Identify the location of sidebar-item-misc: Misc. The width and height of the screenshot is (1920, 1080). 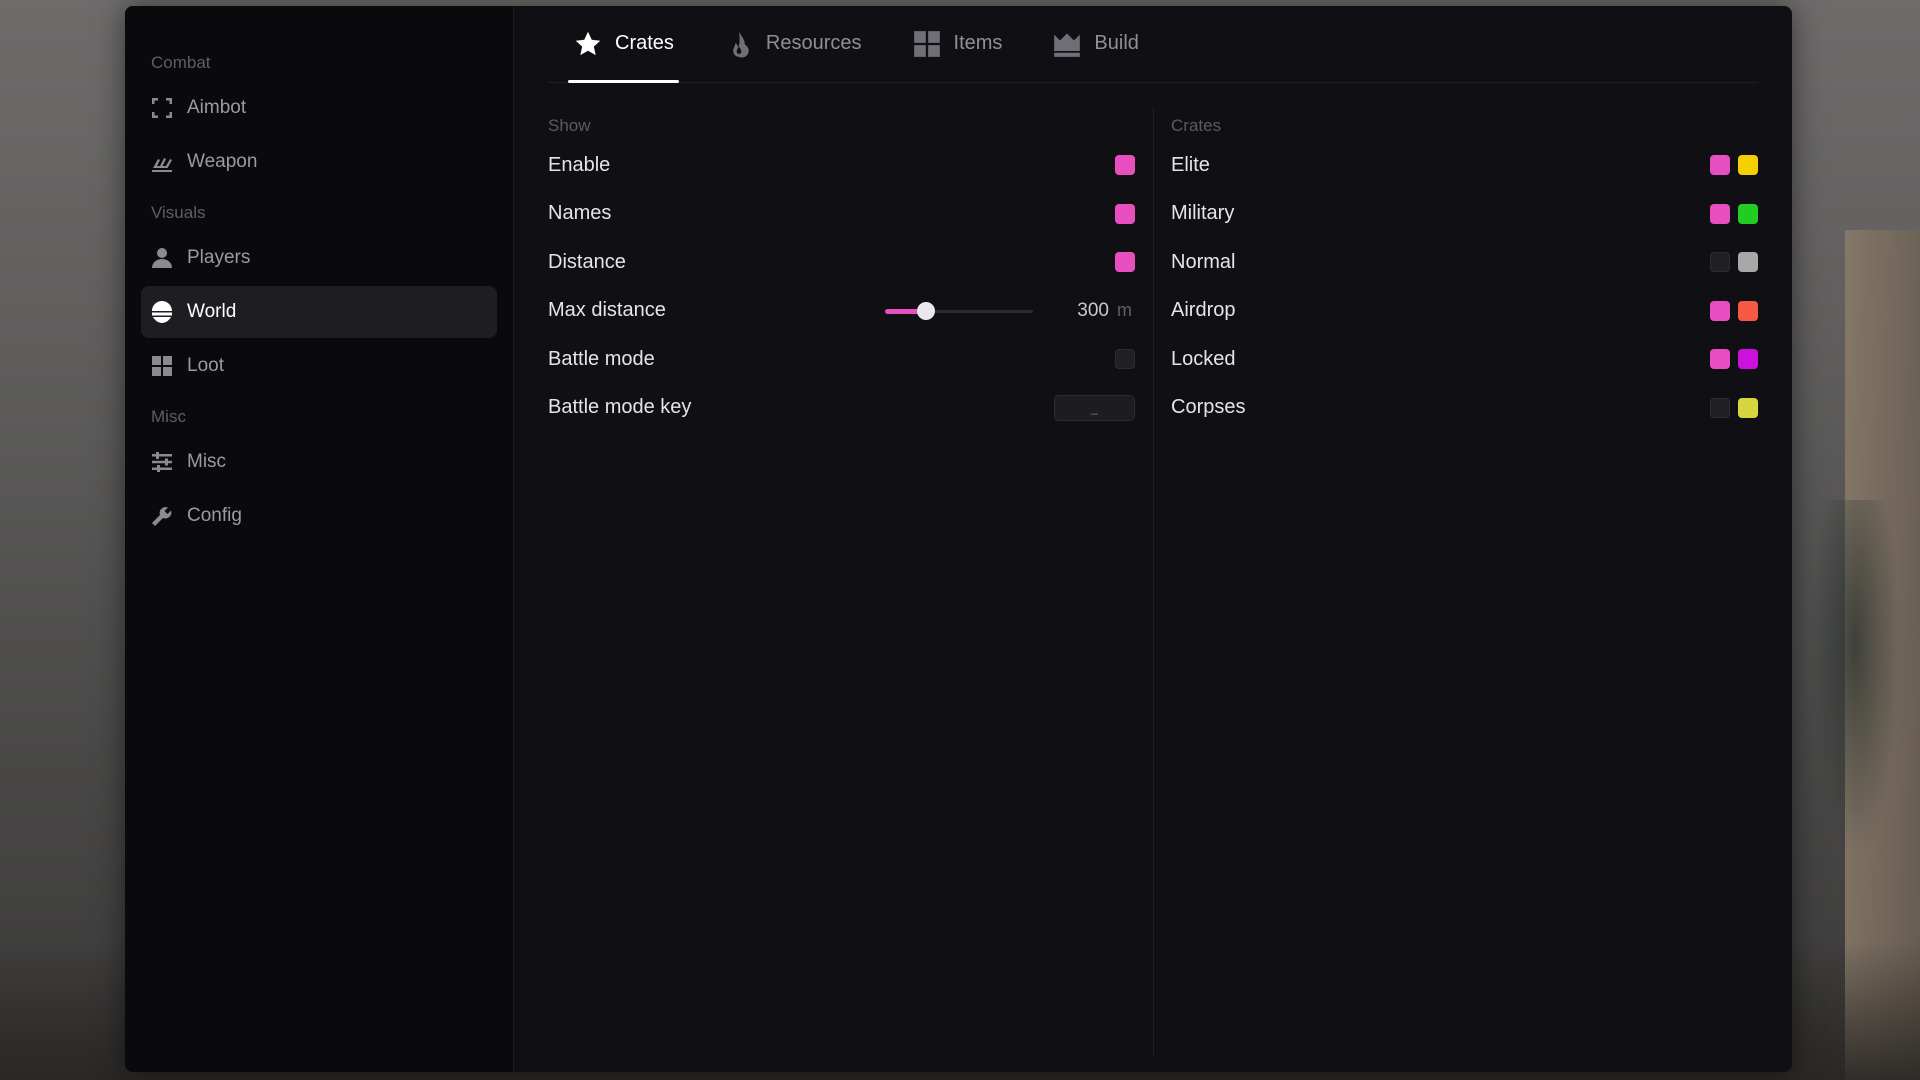
(319, 462).